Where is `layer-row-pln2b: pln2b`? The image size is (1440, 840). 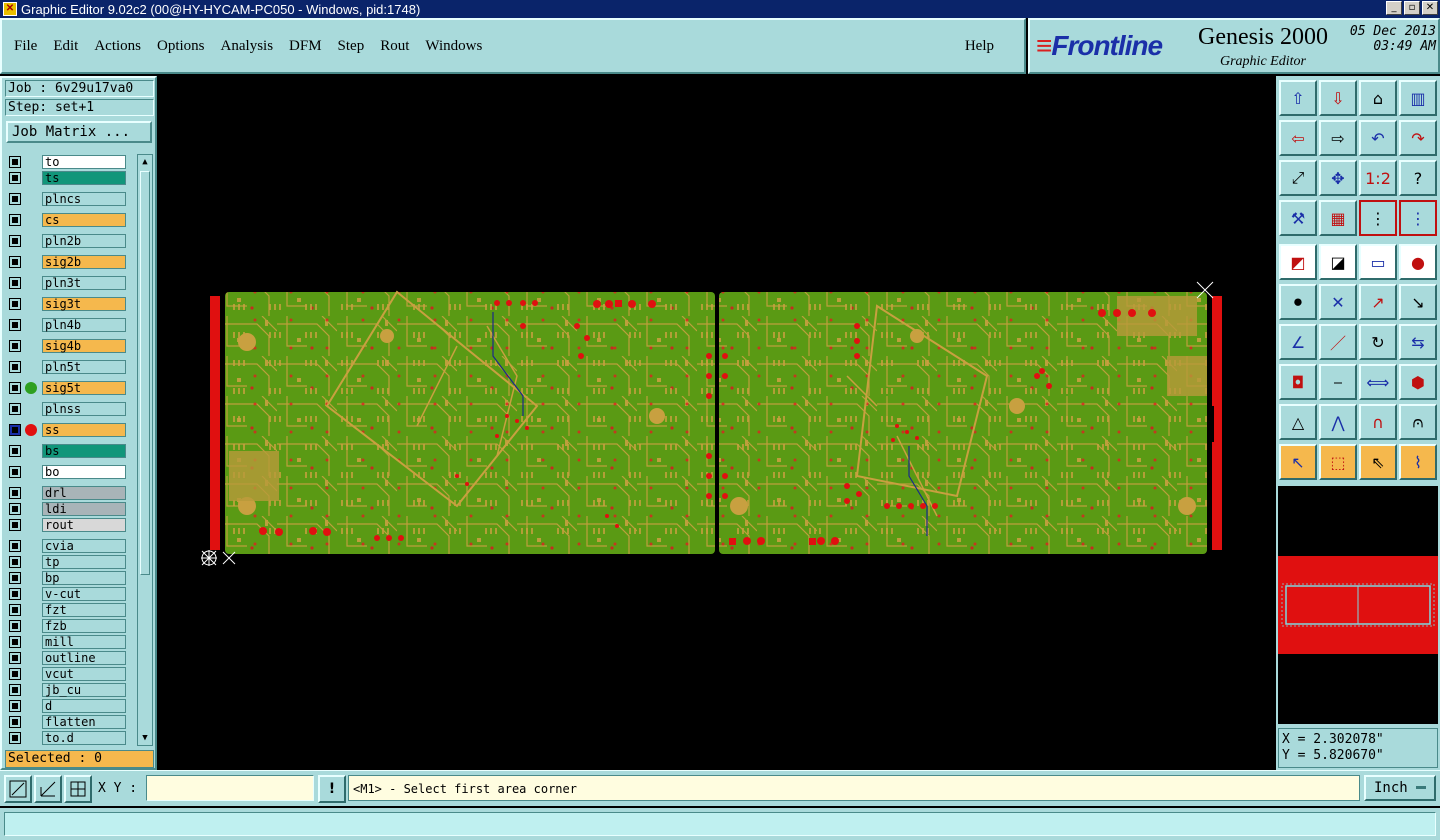
layer-row-pln2b: pln2b is located at coordinates (67, 241).